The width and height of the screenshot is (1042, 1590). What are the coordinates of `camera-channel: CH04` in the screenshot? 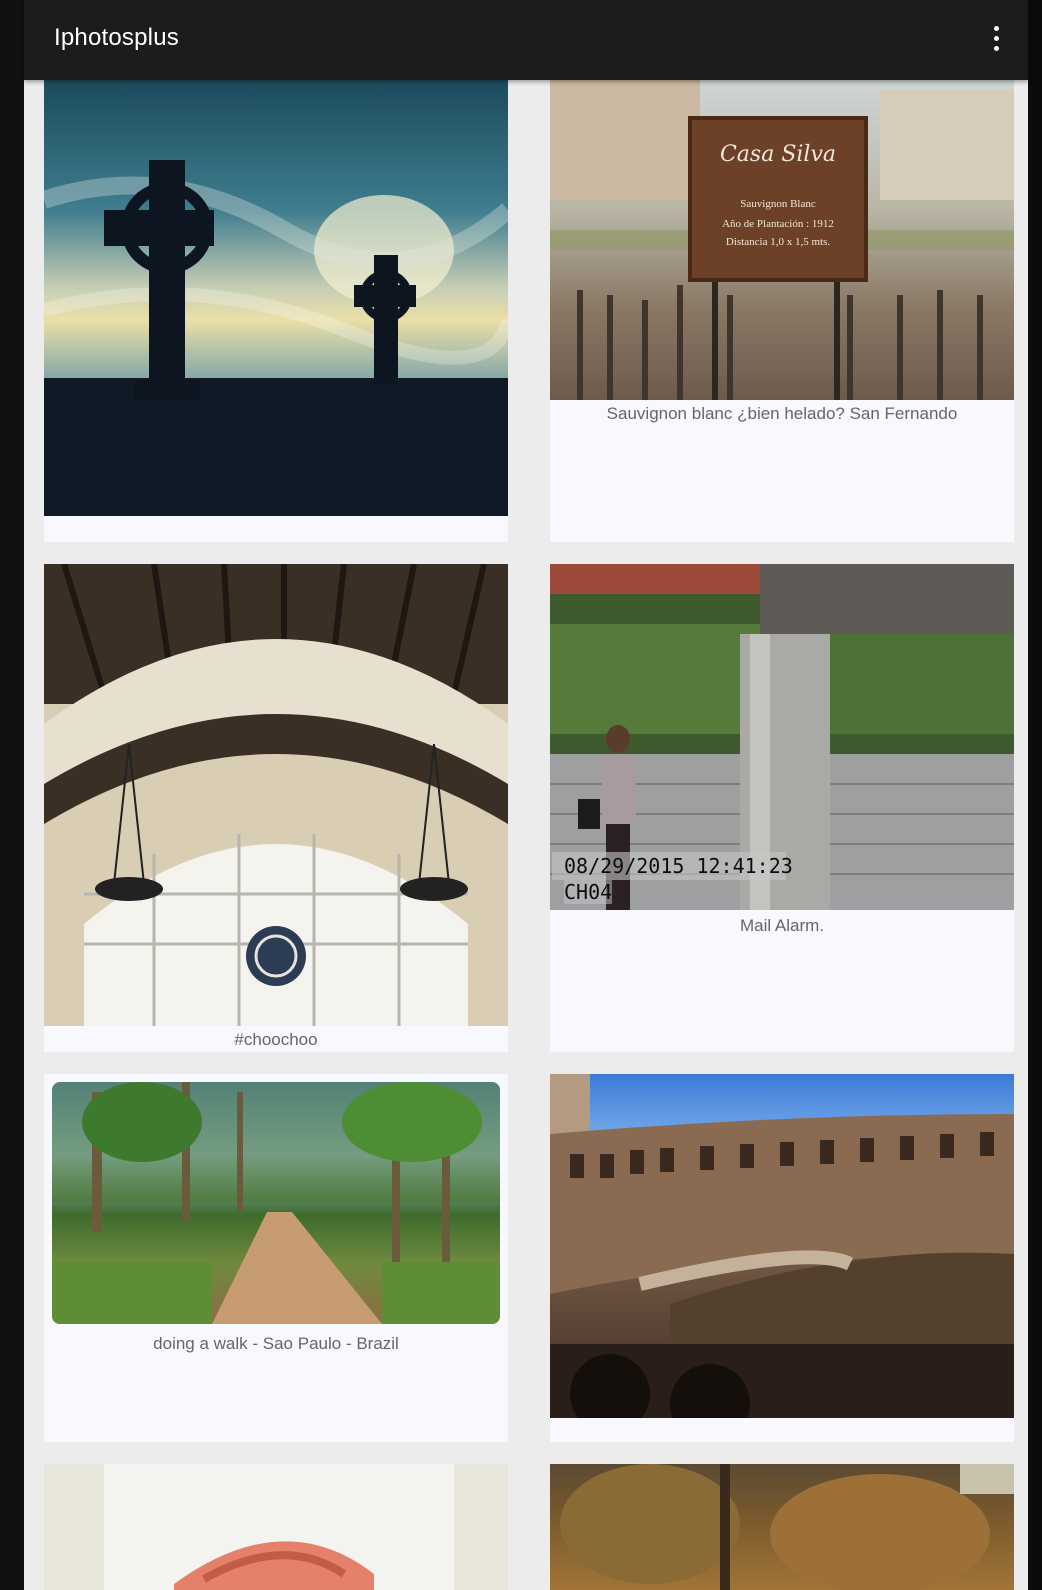 It's located at (588, 892).